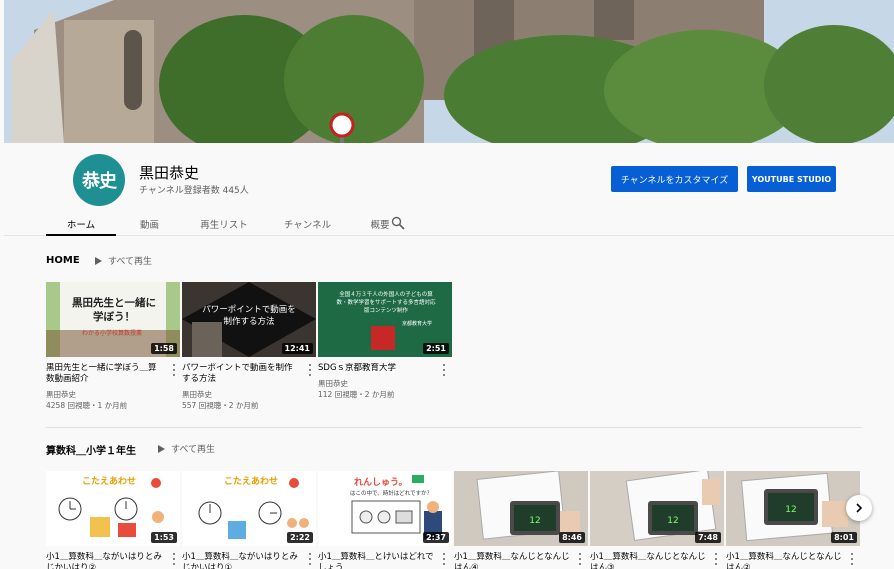 The height and width of the screenshot is (569, 894). I want to click on video-duration: 8:01, so click(844, 537).